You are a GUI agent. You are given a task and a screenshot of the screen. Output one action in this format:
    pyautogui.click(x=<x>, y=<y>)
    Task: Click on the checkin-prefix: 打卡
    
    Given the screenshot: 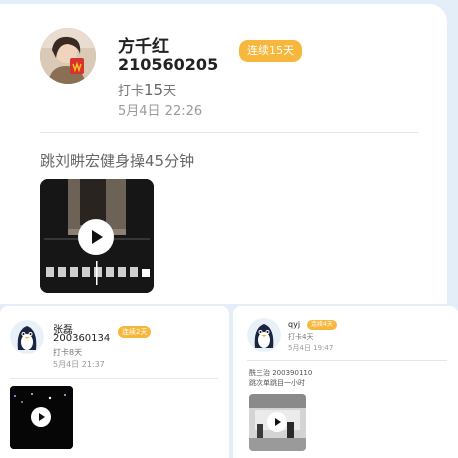 What is the action you would take?
    pyautogui.click(x=131, y=91)
    